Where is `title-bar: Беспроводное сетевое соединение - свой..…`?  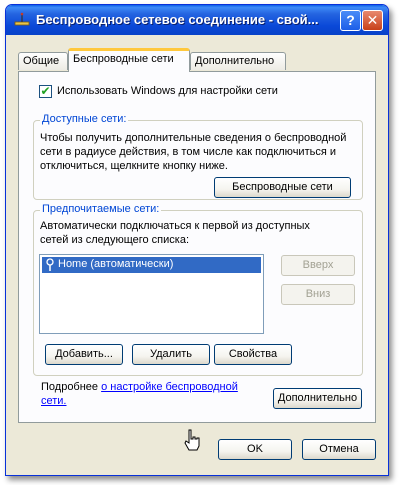 title-bar: Беспроводное сетевое соединение - свой..… is located at coordinates (197, 20).